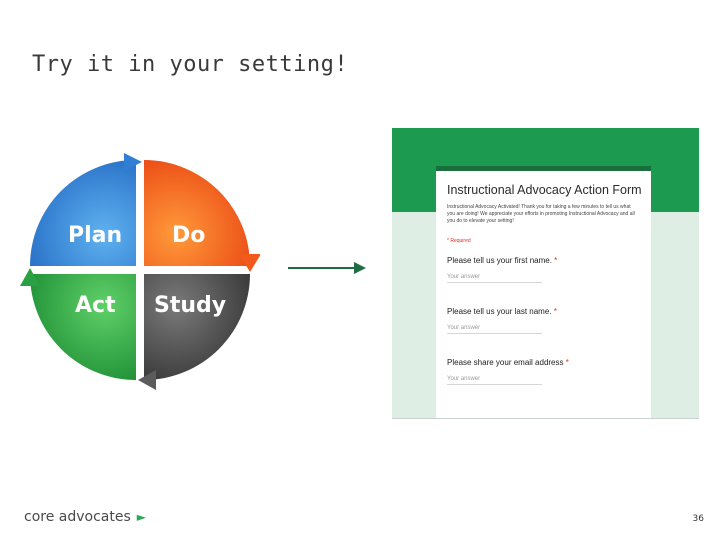 This screenshot has height=540, width=720. Describe the element at coordinates (83, 213) in the screenshot. I see `plan-quadrant` at that location.